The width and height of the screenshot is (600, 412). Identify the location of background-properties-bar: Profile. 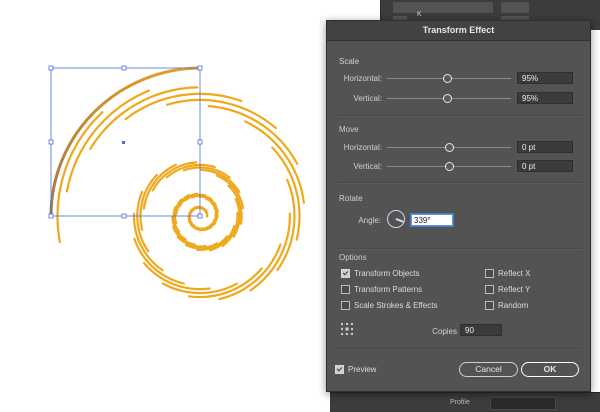
(465, 402).